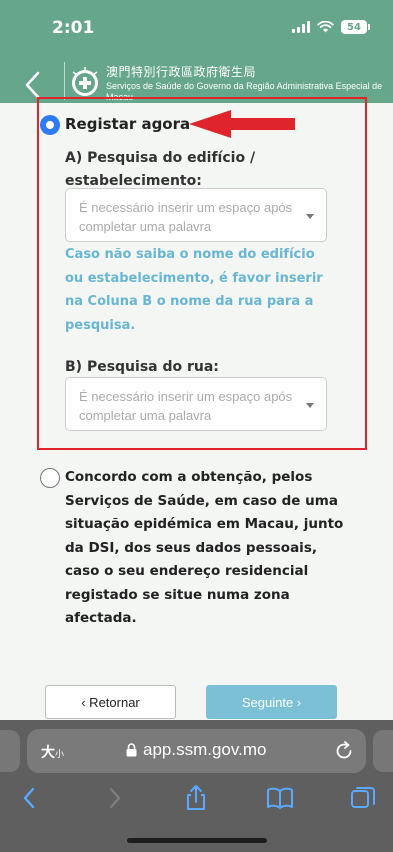 This screenshot has height=852, width=393. I want to click on text-size-button: 大小, so click(52, 752).